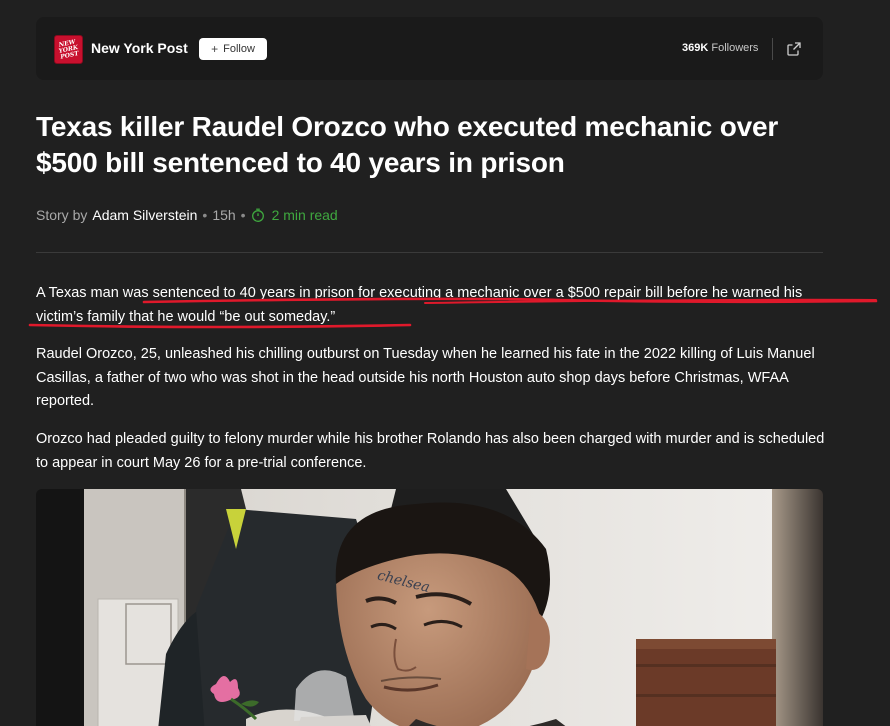  I want to click on header-divider, so click(429, 252).